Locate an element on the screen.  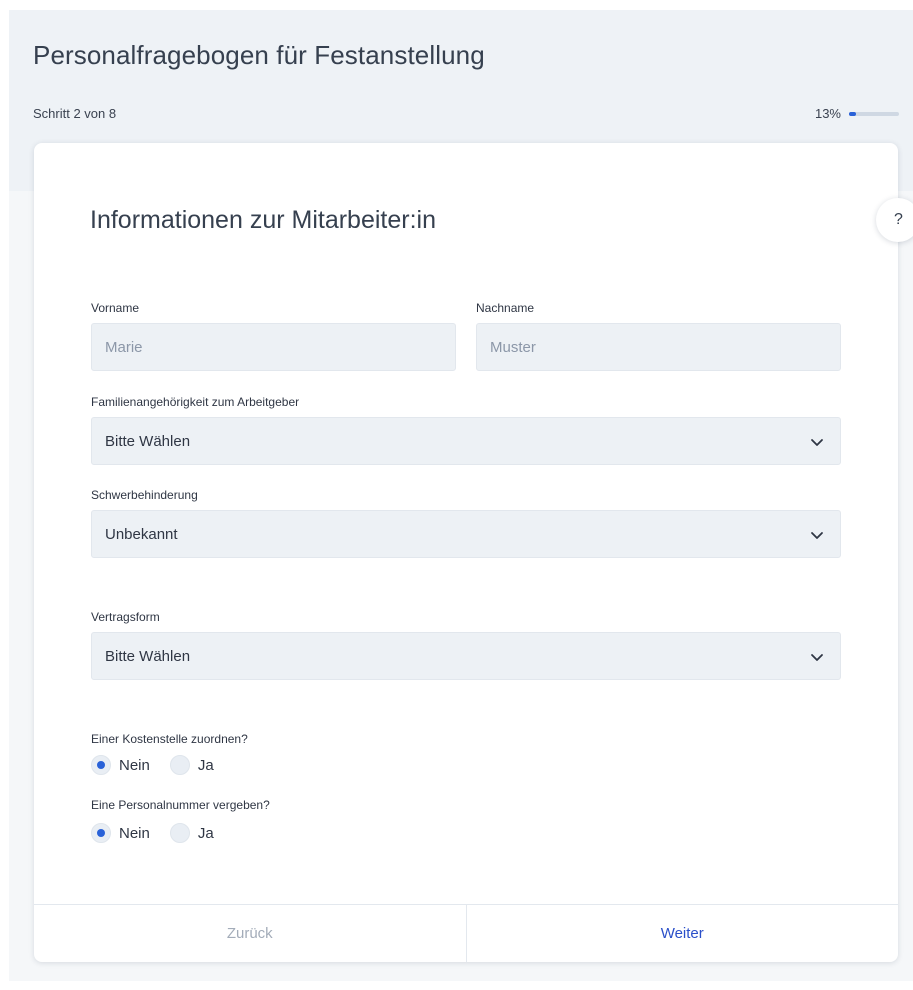
personnel-number-question: Eine Personalnummer vergeben? is located at coordinates (180, 805).